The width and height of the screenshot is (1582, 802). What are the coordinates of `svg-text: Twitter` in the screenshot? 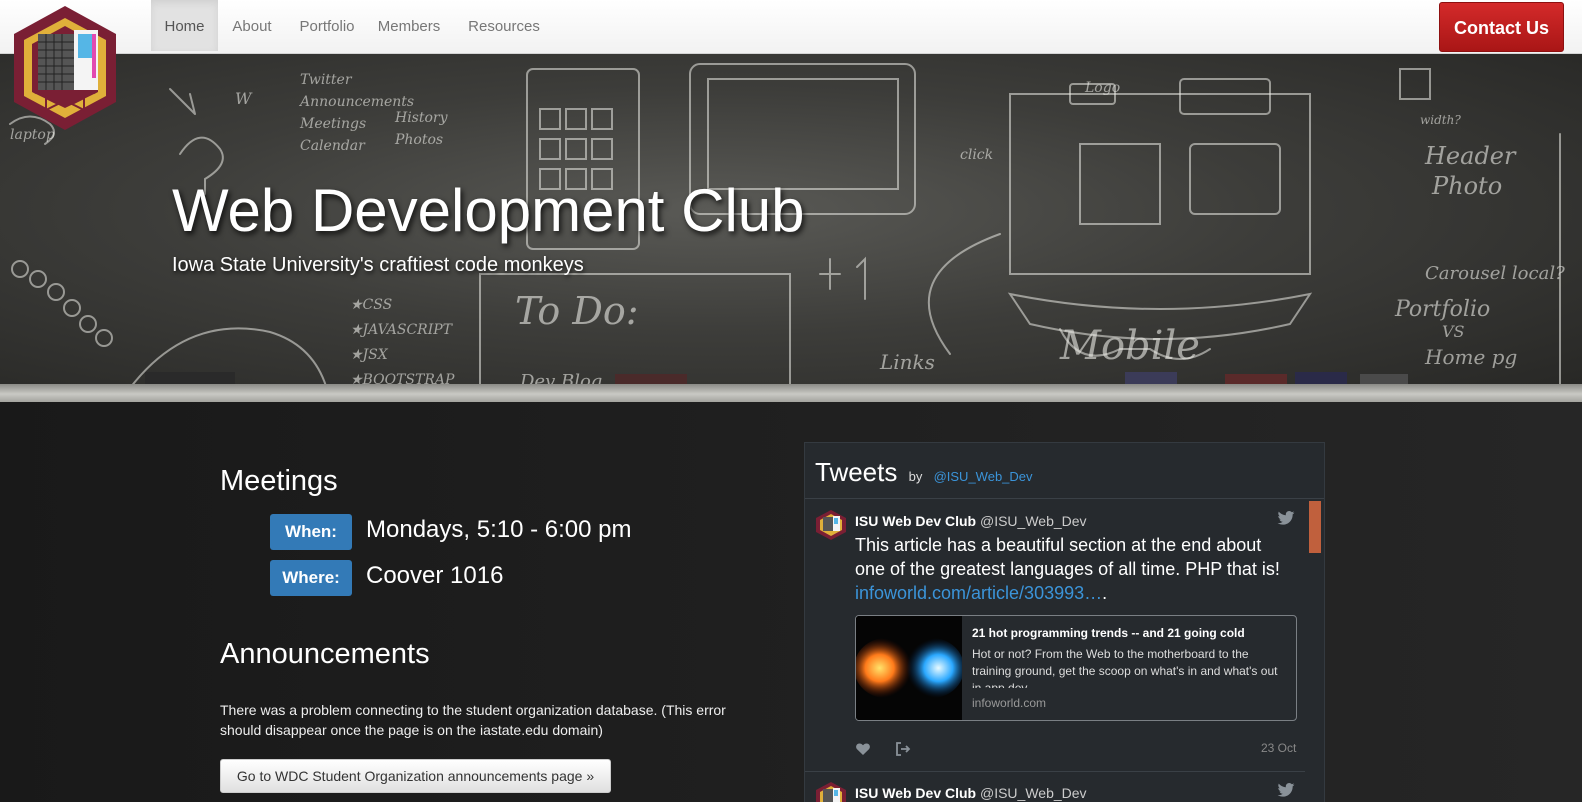 It's located at (326, 80).